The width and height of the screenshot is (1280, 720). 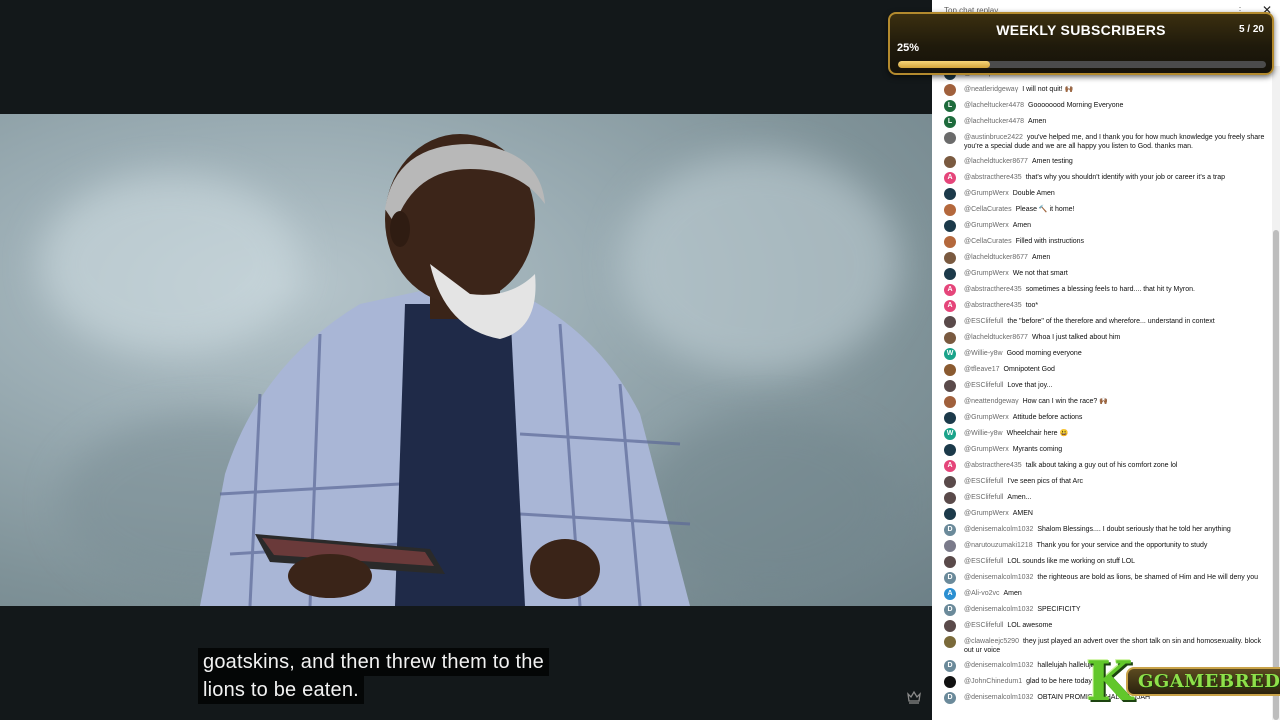 I want to click on chat-message: L @lacheltucker4478 Amen, so click(x=1102, y=122).